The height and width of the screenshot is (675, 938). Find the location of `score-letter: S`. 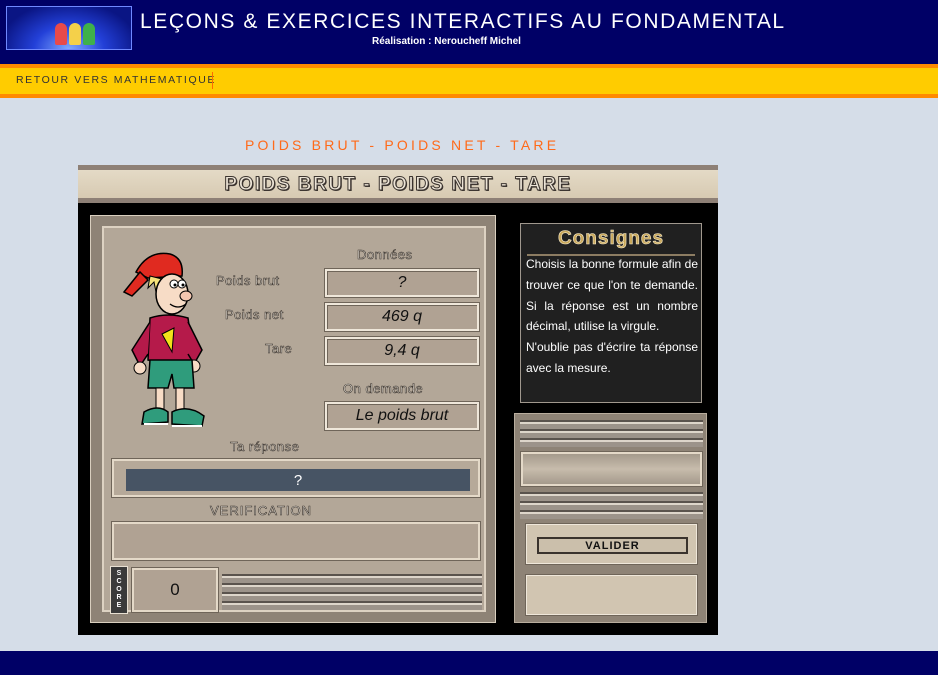

score-letter: S is located at coordinates (119, 573).